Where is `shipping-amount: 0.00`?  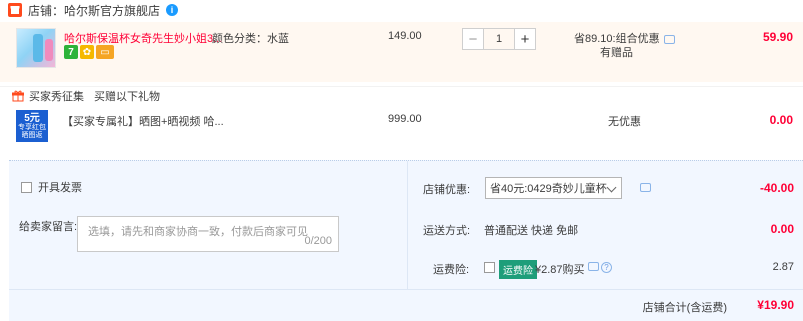 shipping-amount: 0.00 is located at coordinates (782, 229).